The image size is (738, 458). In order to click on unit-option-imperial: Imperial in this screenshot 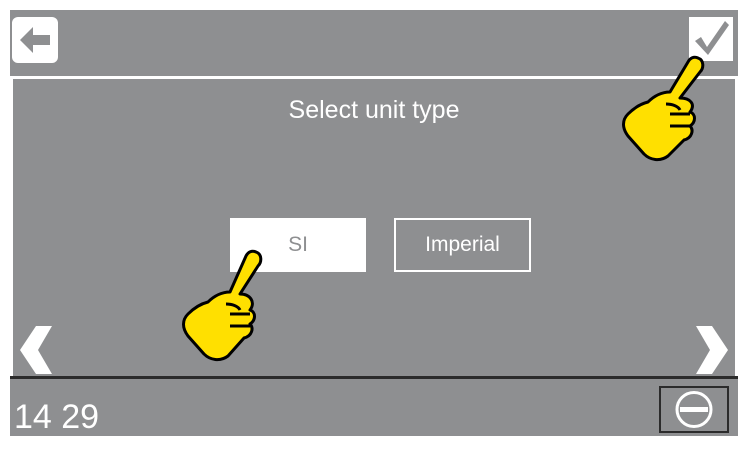, I will do `click(462, 245)`.